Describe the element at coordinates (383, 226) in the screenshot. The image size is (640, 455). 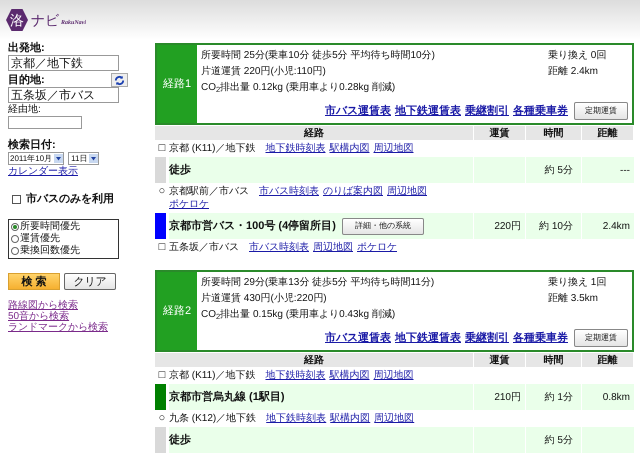
I see `details-button: 詳細・他の系統` at that location.